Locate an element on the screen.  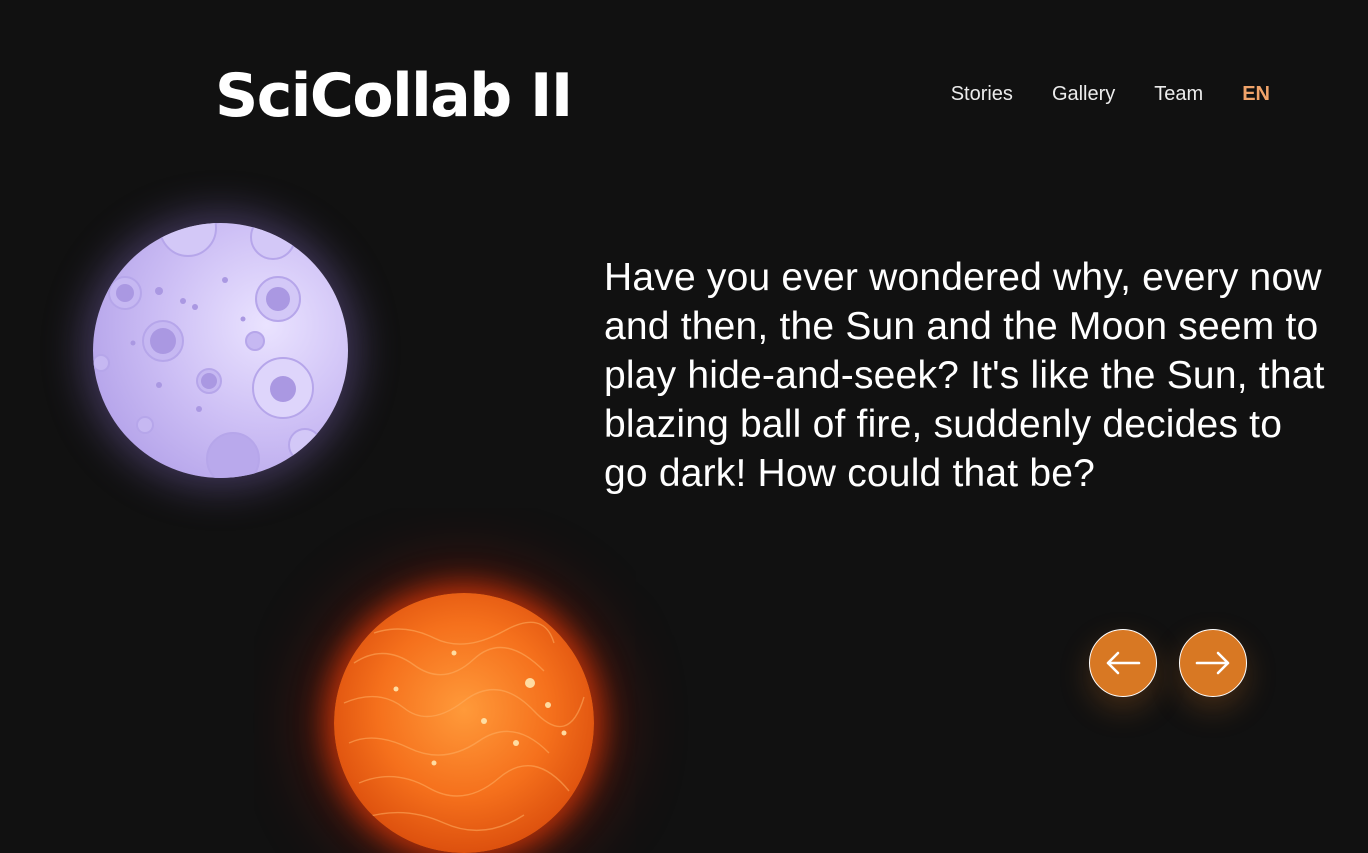
arrow-right-icon is located at coordinates (1212, 663).